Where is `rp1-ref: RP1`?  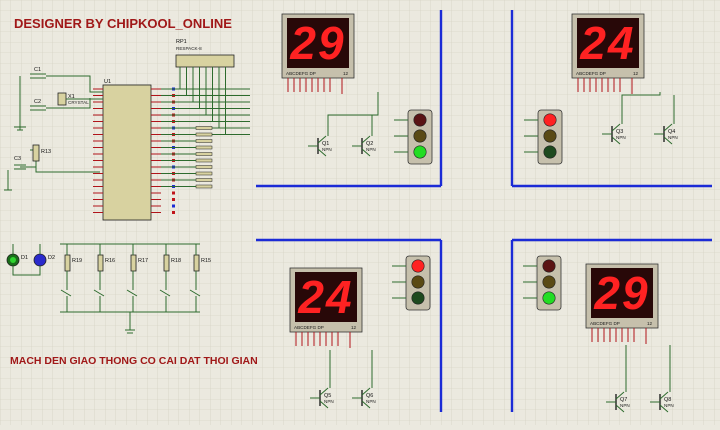
rp1-ref: RP1 is located at coordinates (181, 42).